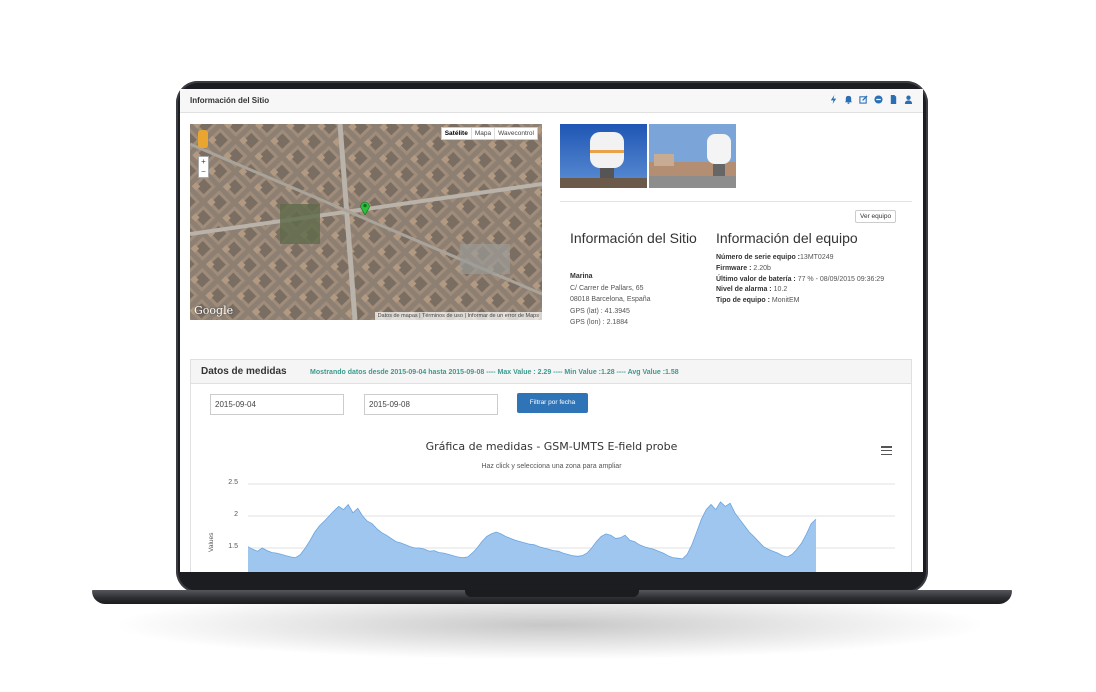 The height and width of the screenshot is (692, 1096). Describe the element at coordinates (532, 536) in the screenshot. I see `chart-area-series` at that location.